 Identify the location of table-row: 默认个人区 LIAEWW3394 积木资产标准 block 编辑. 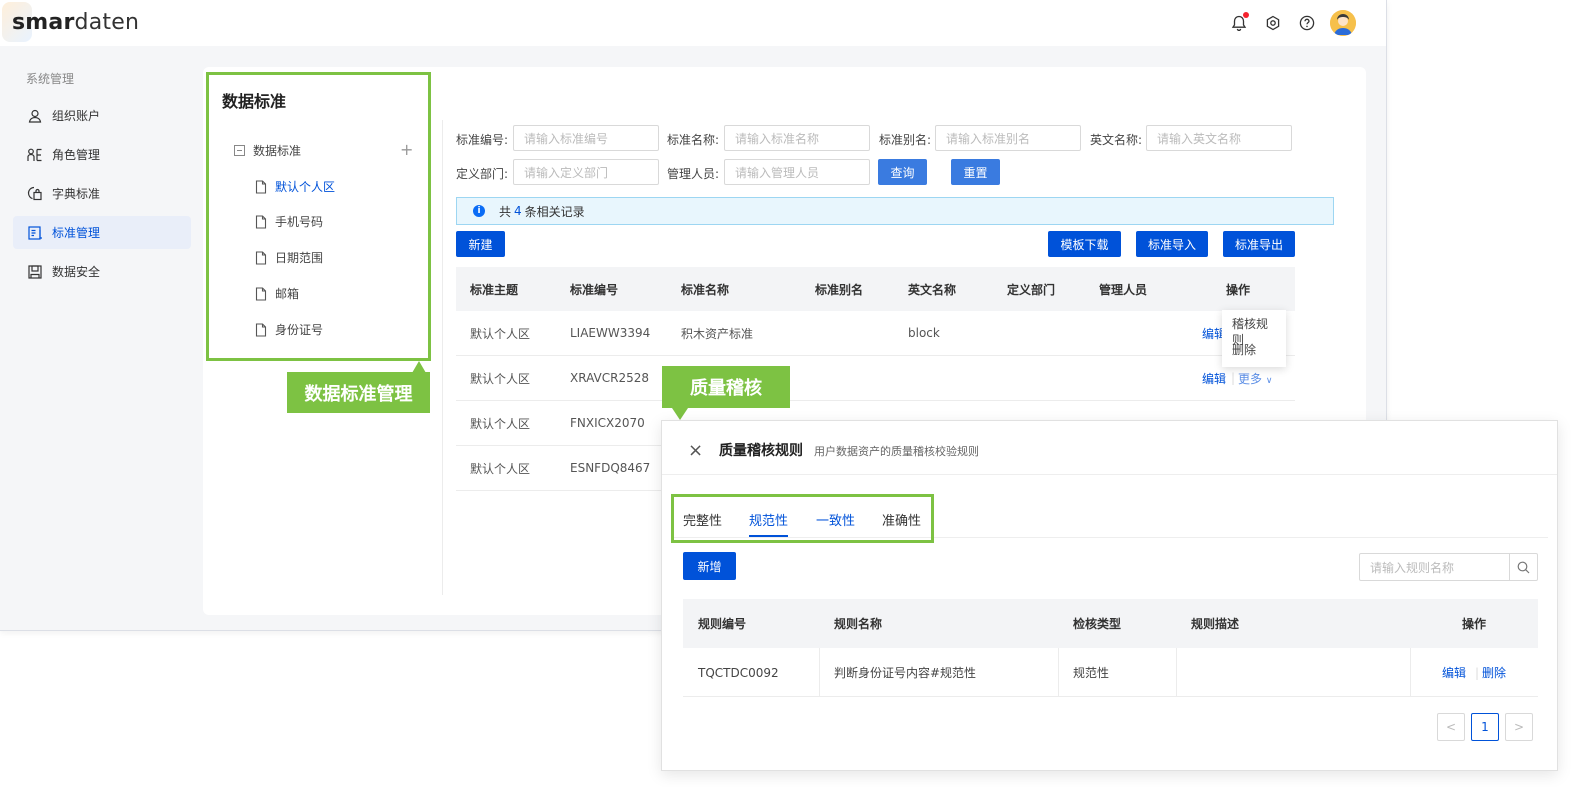
(875, 333).